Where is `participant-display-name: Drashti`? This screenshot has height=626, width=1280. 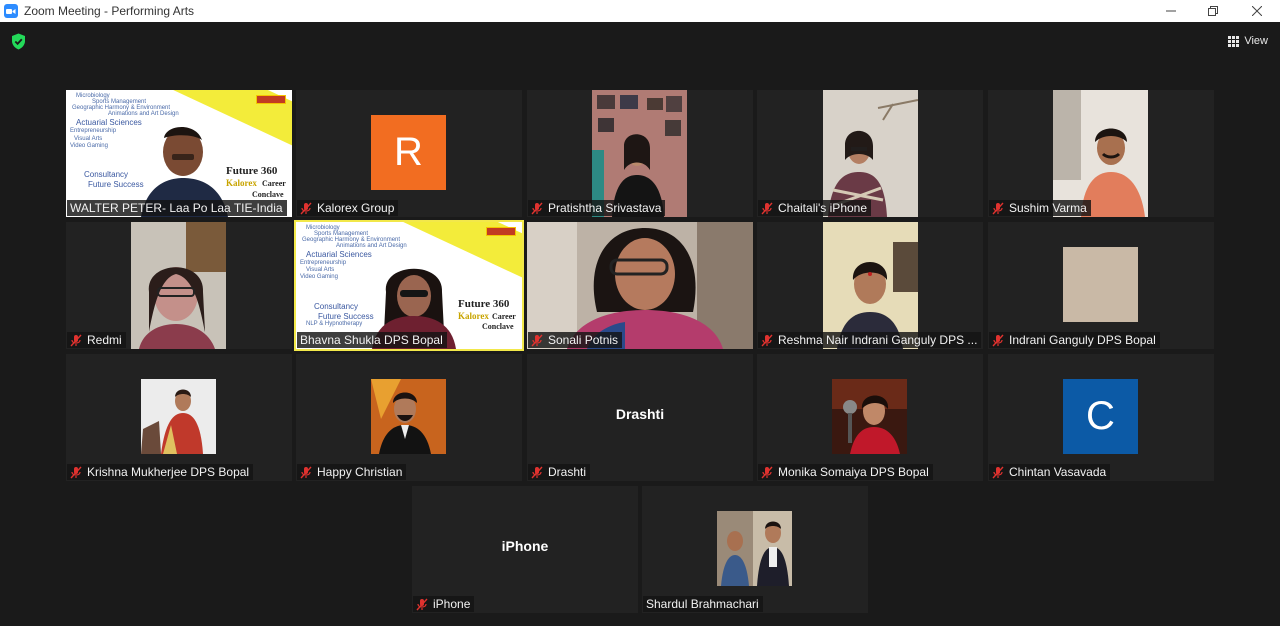
participant-display-name: Drashti is located at coordinates (640, 414).